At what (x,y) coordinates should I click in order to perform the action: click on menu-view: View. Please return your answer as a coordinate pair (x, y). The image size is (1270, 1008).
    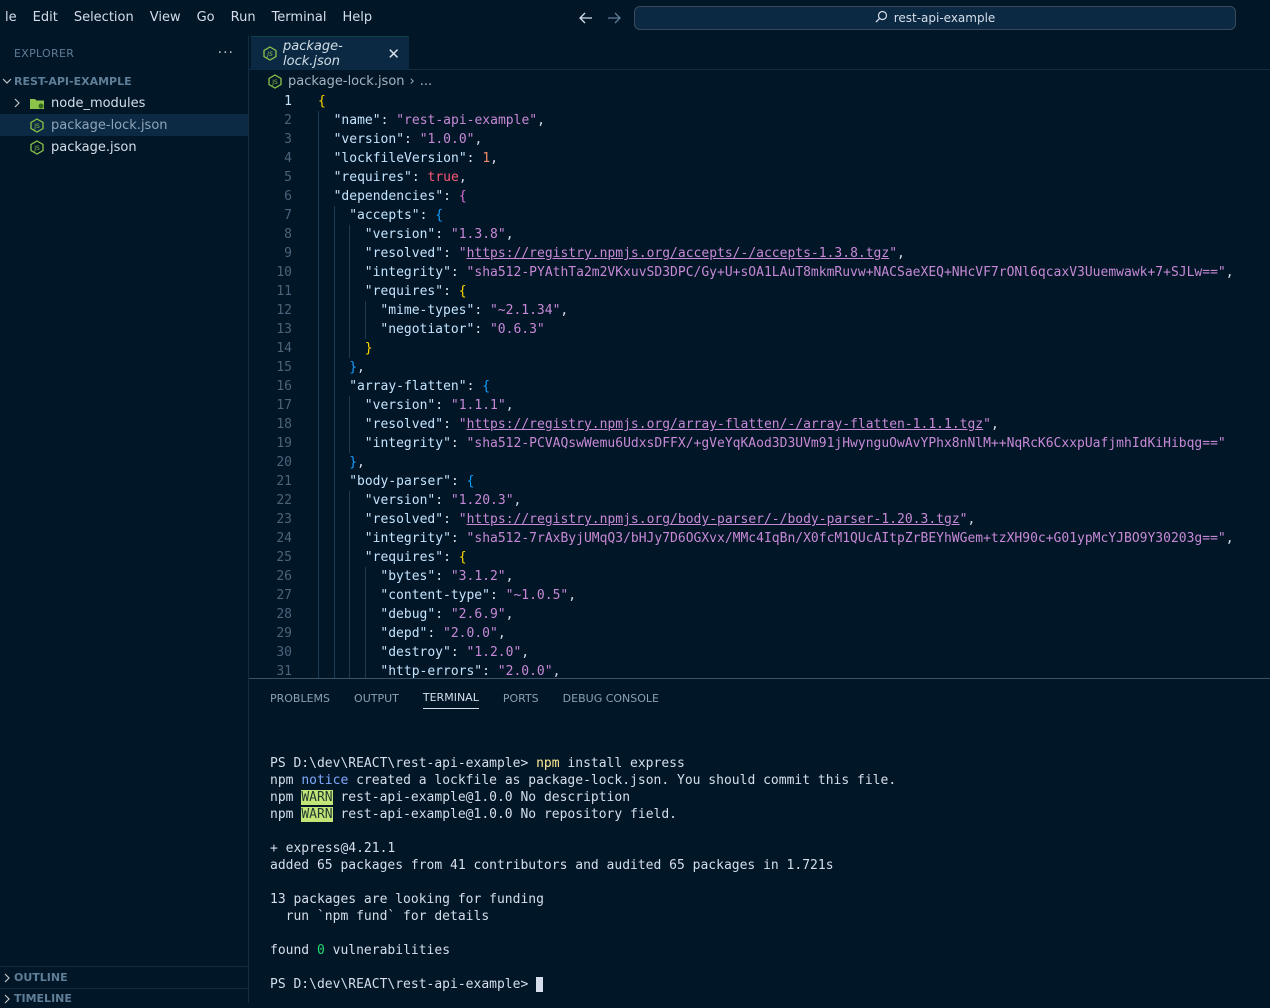
    Looking at the image, I should click on (165, 18).